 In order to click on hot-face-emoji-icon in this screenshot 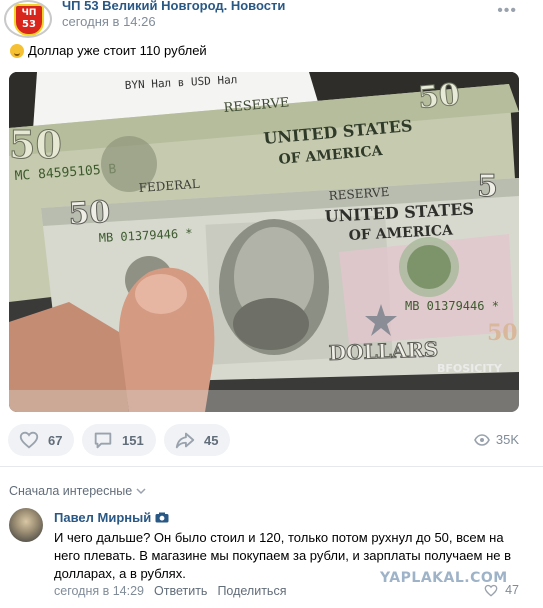, I will do `click(17, 50)`.